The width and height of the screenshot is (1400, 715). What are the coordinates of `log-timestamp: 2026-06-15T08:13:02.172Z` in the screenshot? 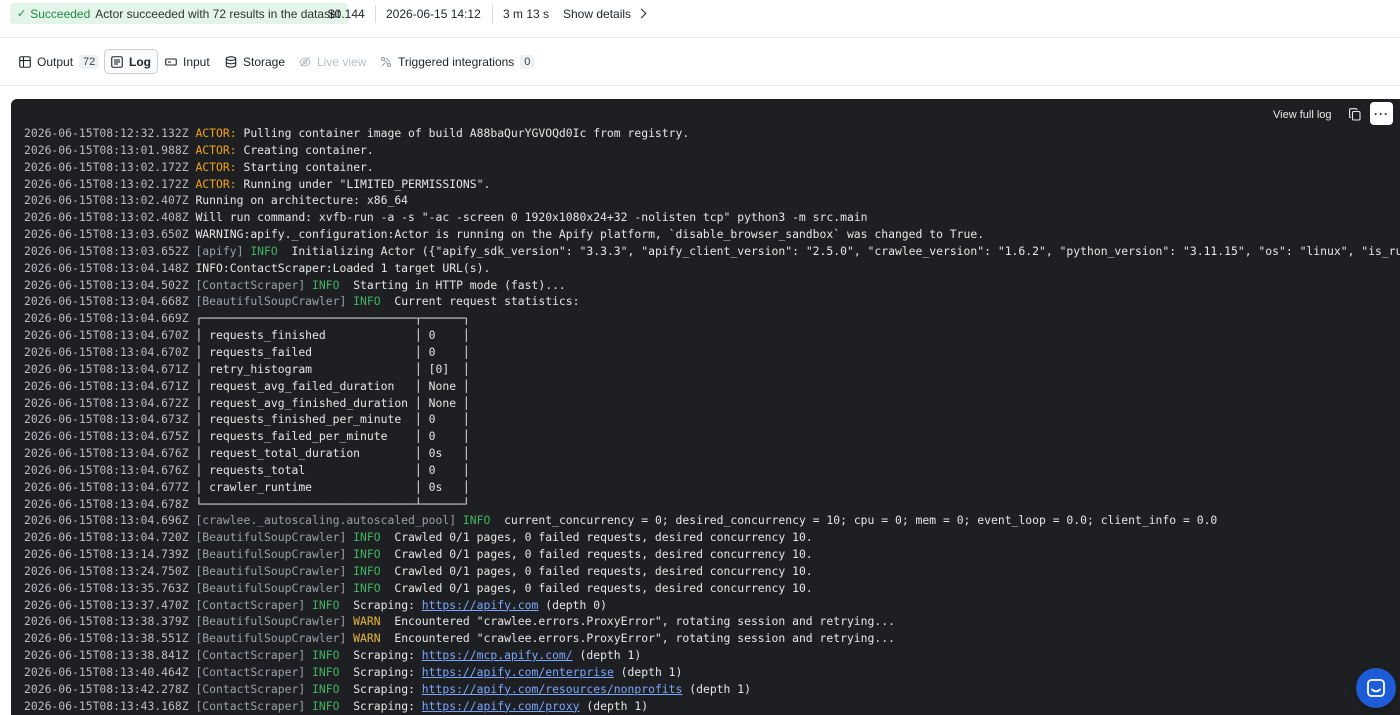 It's located at (106, 183).